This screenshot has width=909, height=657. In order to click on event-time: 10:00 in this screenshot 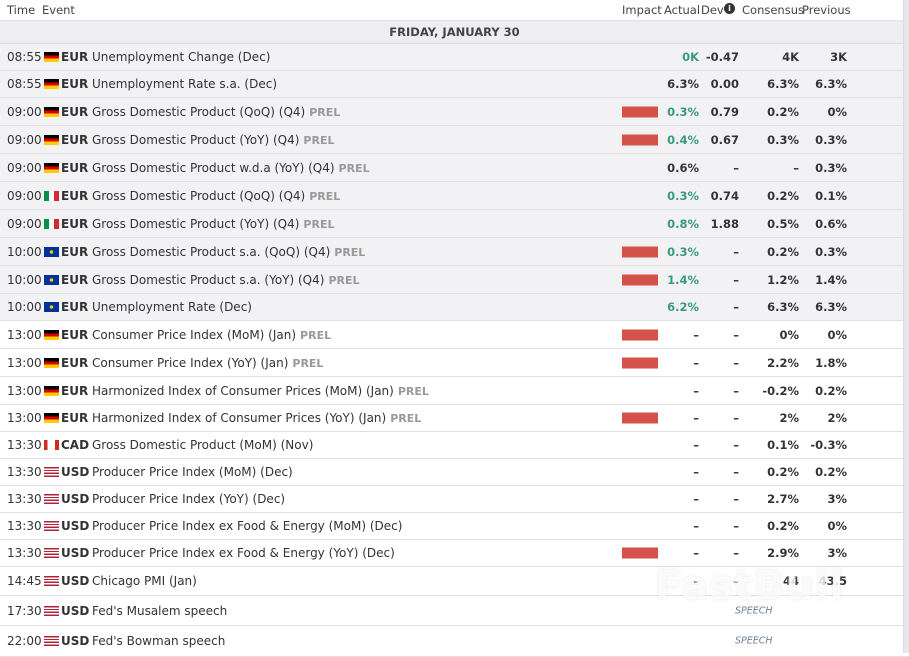, I will do `click(24, 307)`.